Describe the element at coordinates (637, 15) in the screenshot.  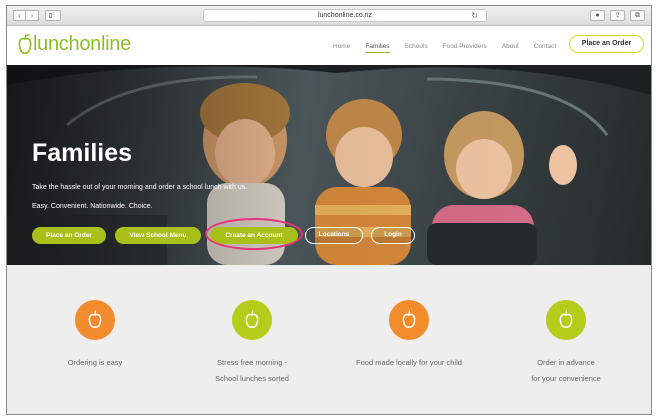
I see `tabs-button: ⧉` at that location.